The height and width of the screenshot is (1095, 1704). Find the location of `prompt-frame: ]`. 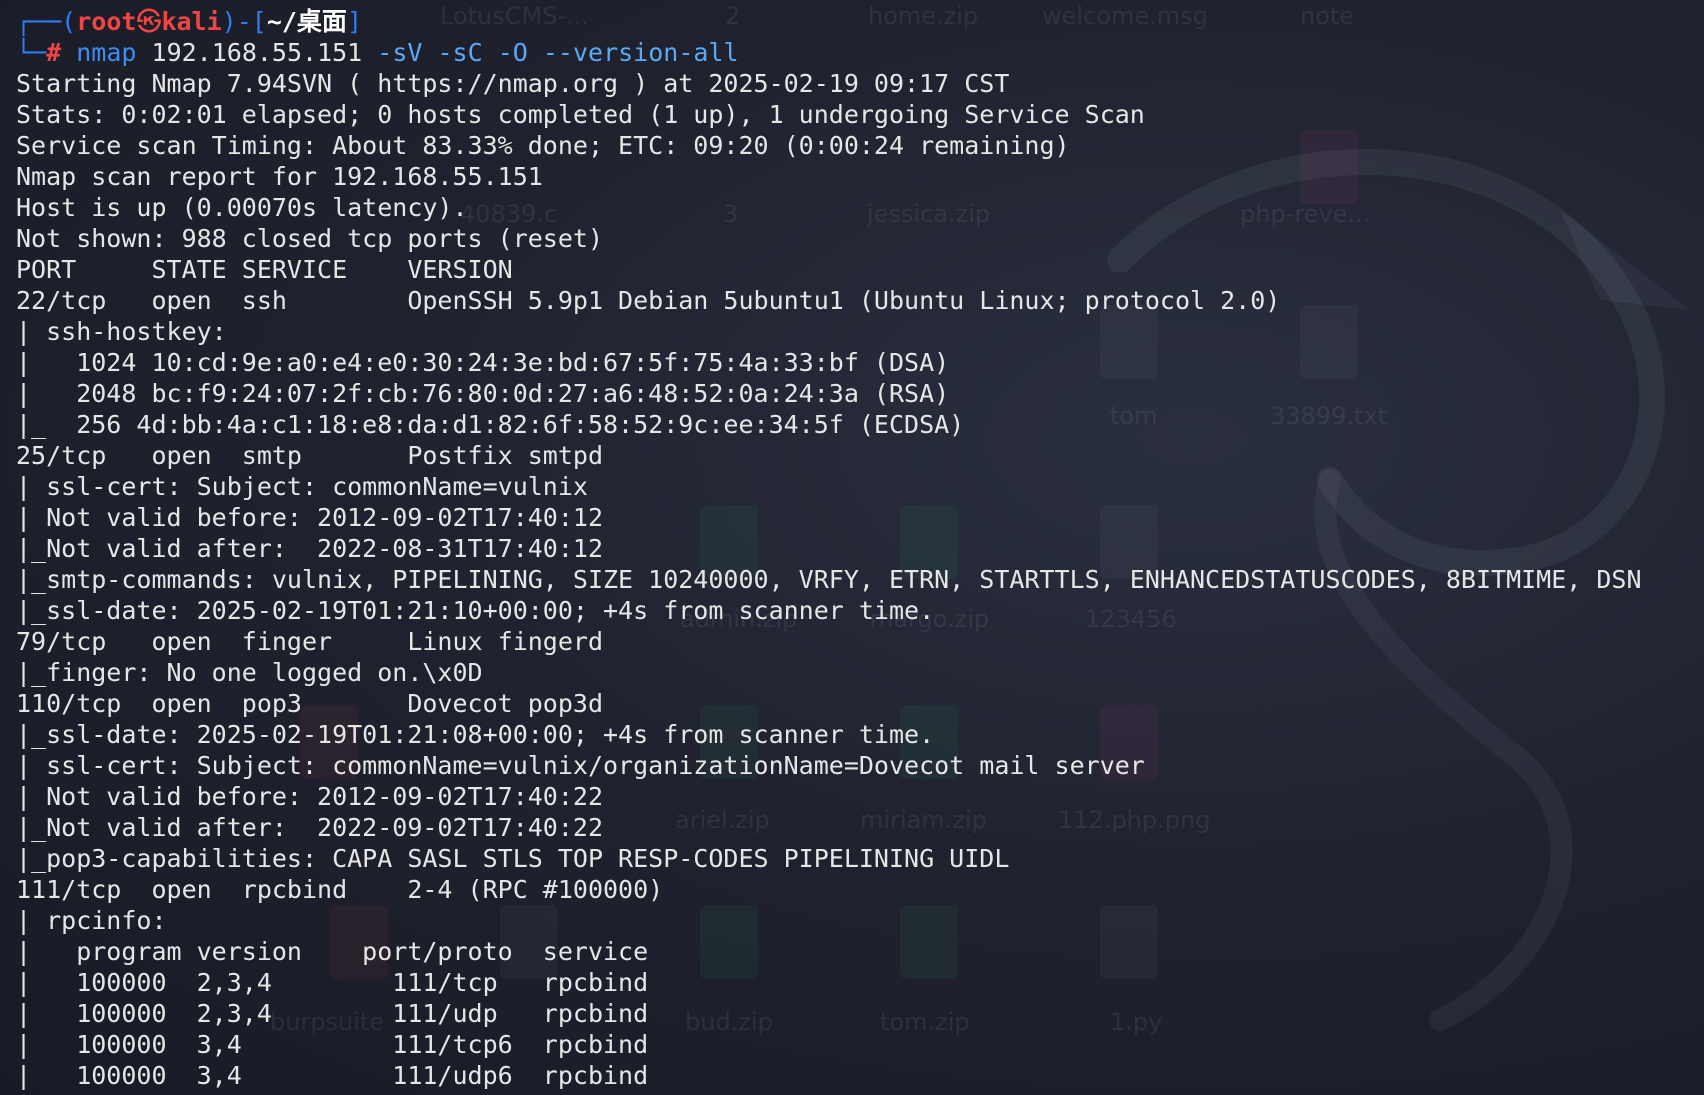

prompt-frame: ] is located at coordinates (354, 21).